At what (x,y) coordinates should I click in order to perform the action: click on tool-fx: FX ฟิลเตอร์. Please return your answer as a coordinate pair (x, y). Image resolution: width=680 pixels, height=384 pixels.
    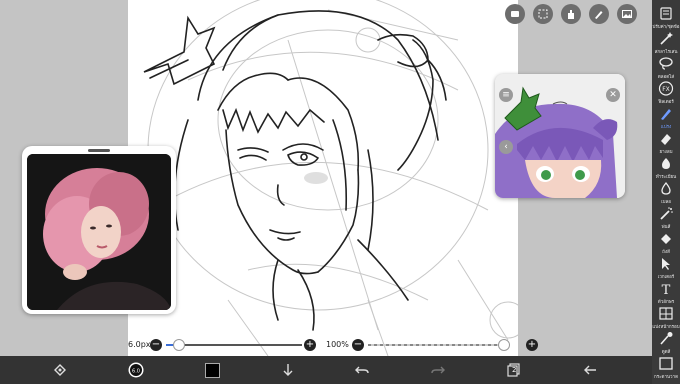
    Looking at the image, I should click on (666, 92).